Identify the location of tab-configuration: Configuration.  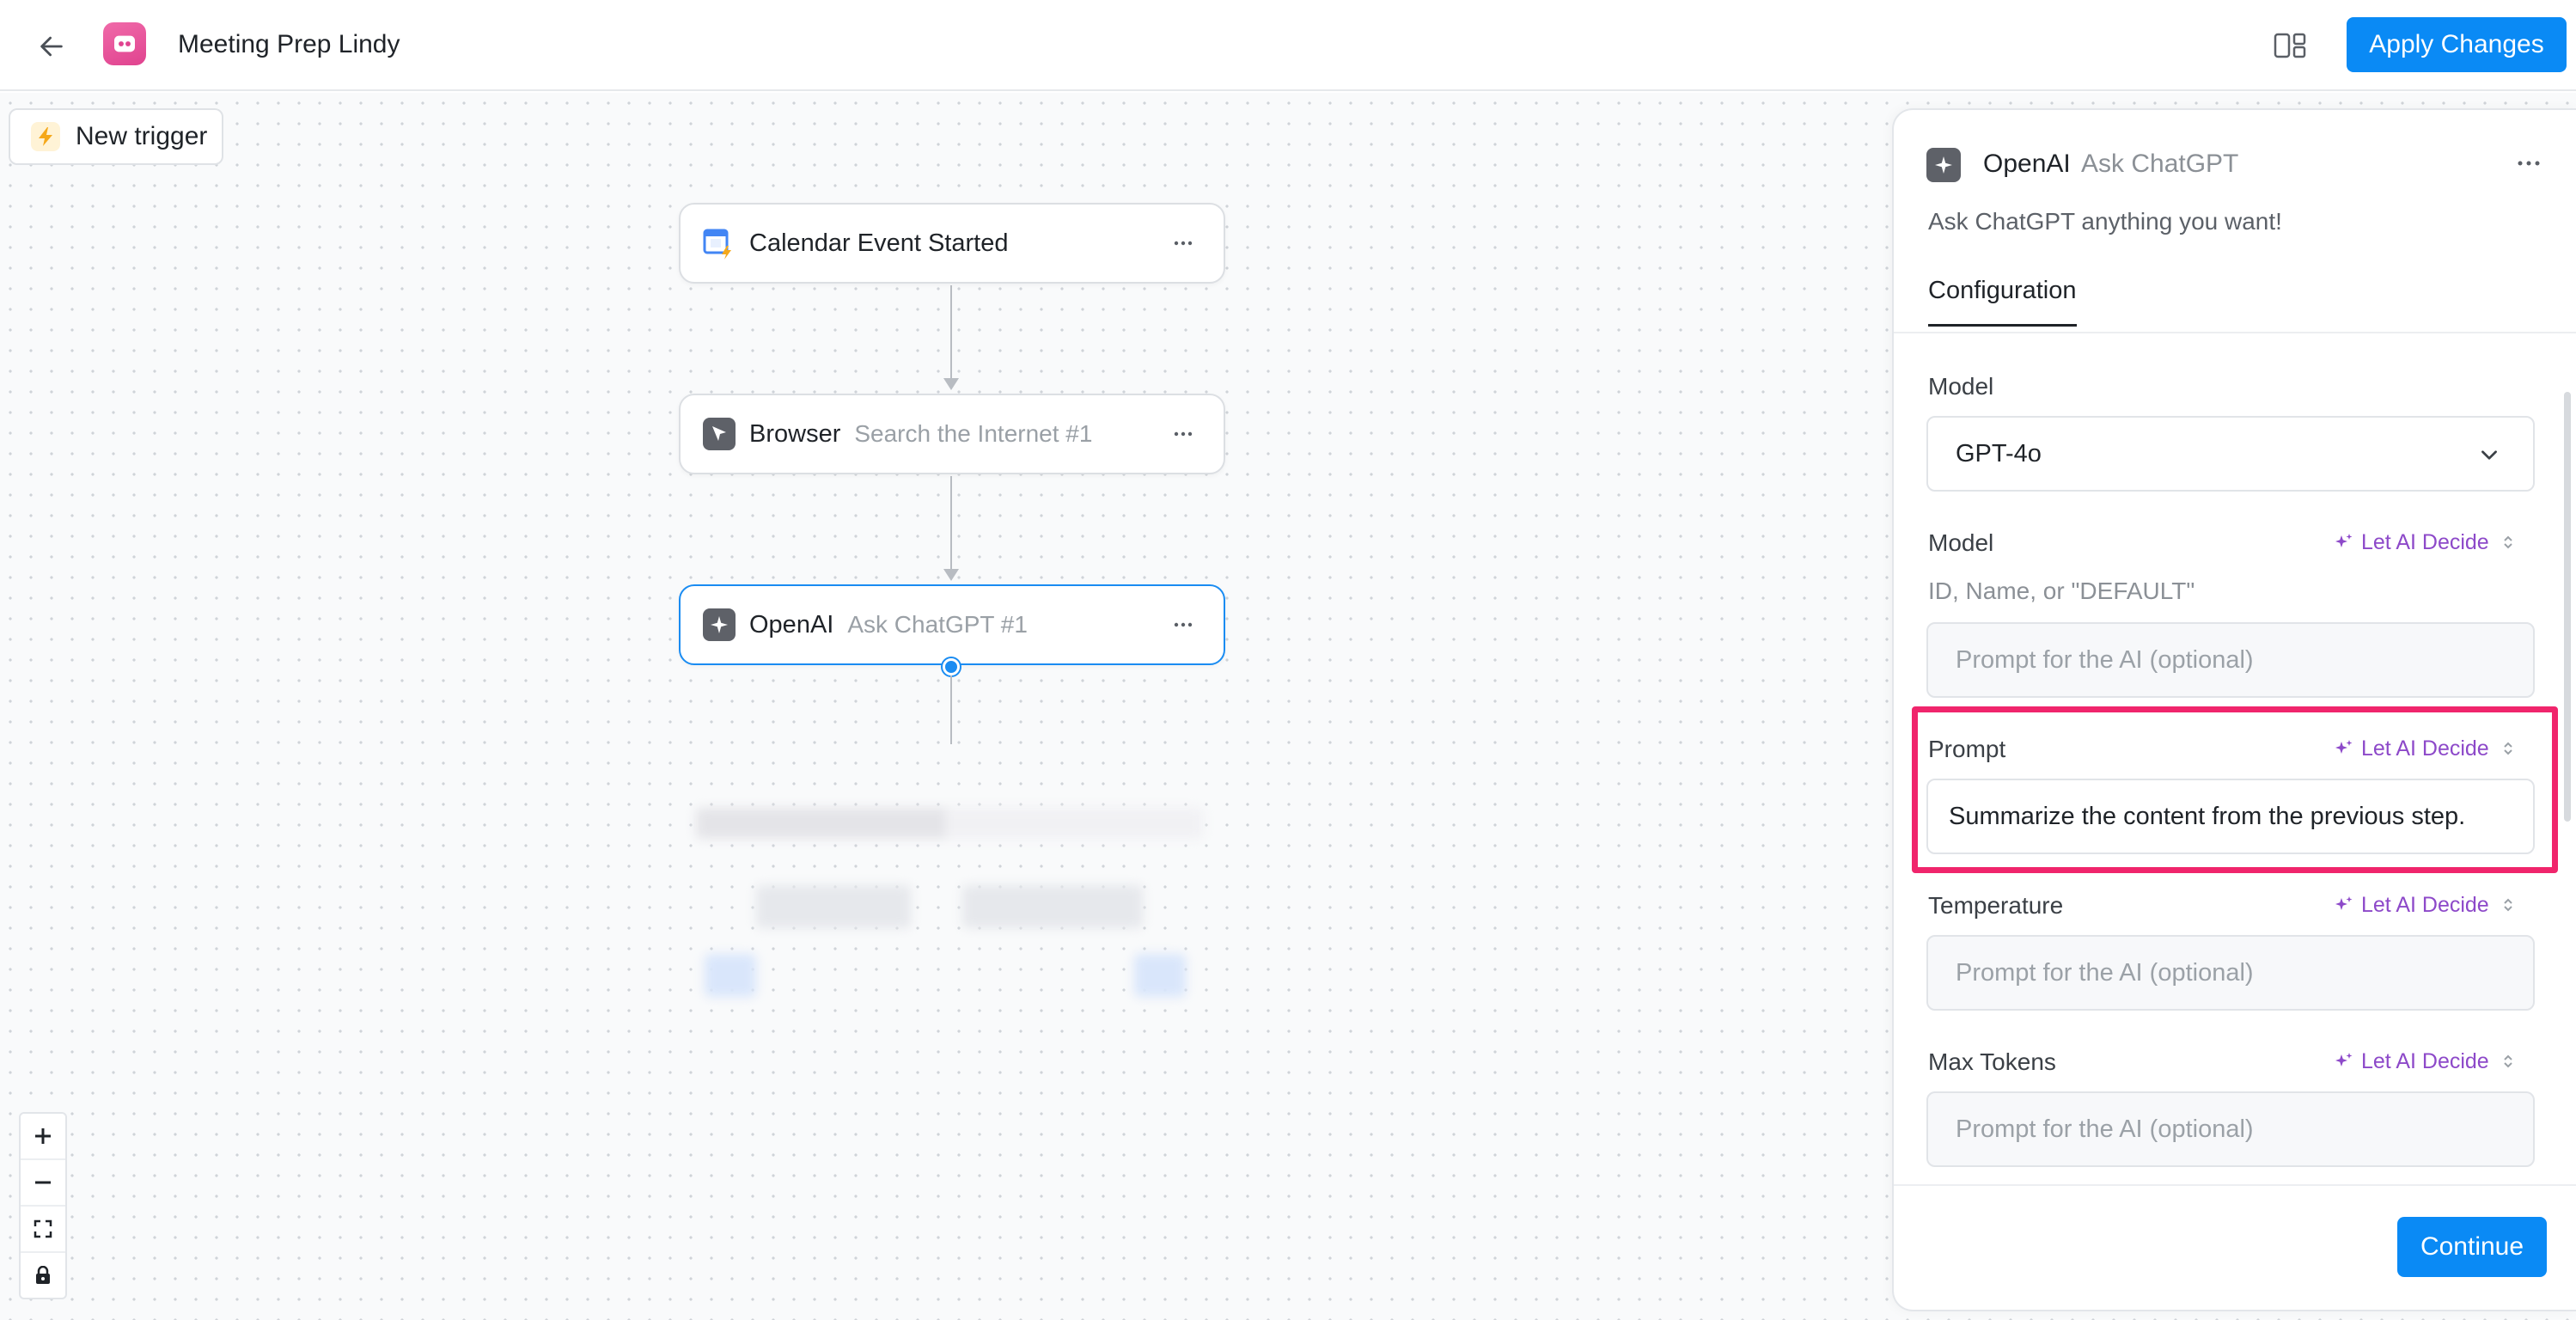
(2002, 302).